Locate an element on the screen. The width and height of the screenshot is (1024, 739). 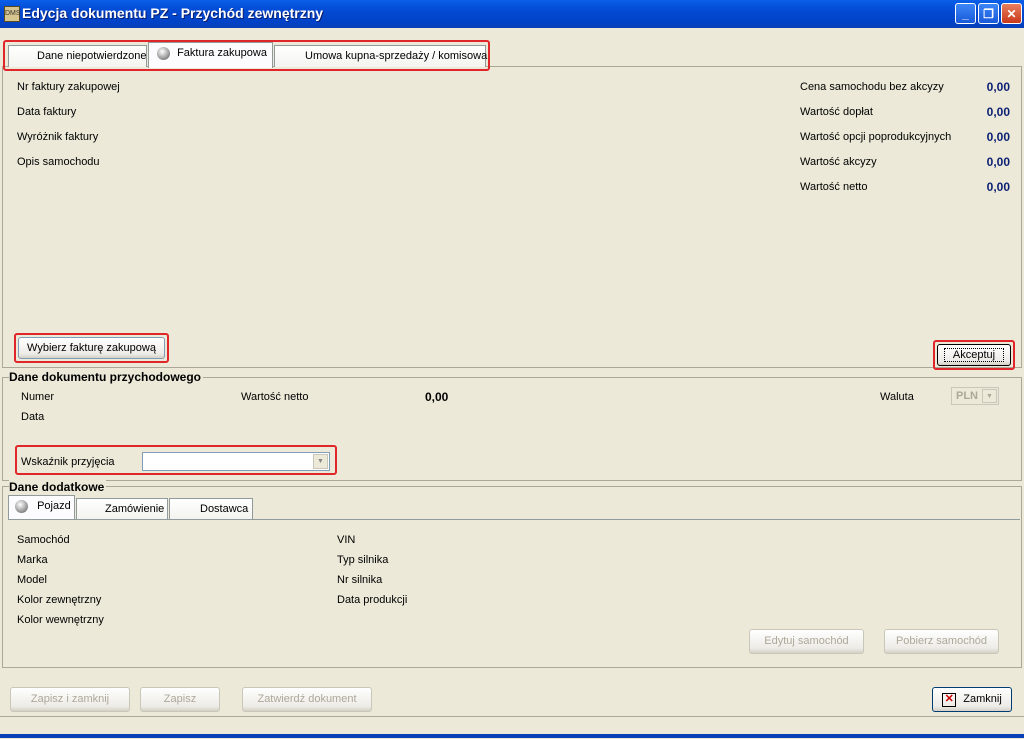
label-netto-doc: Wartość netto is located at coordinates (275, 397).